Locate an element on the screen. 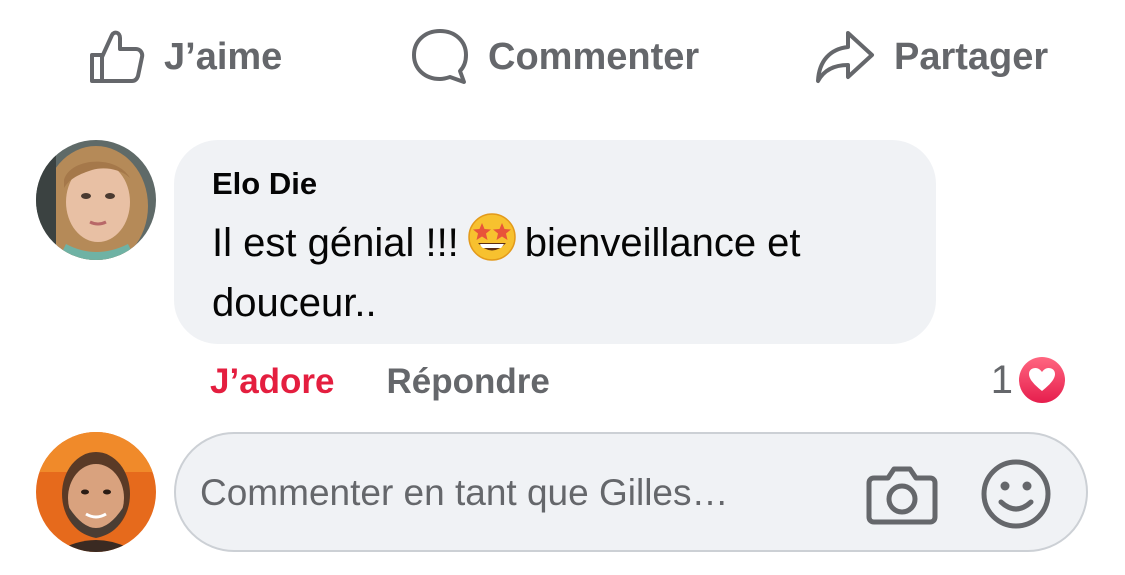  reaction-summary: 1 is located at coordinates (1028, 380).